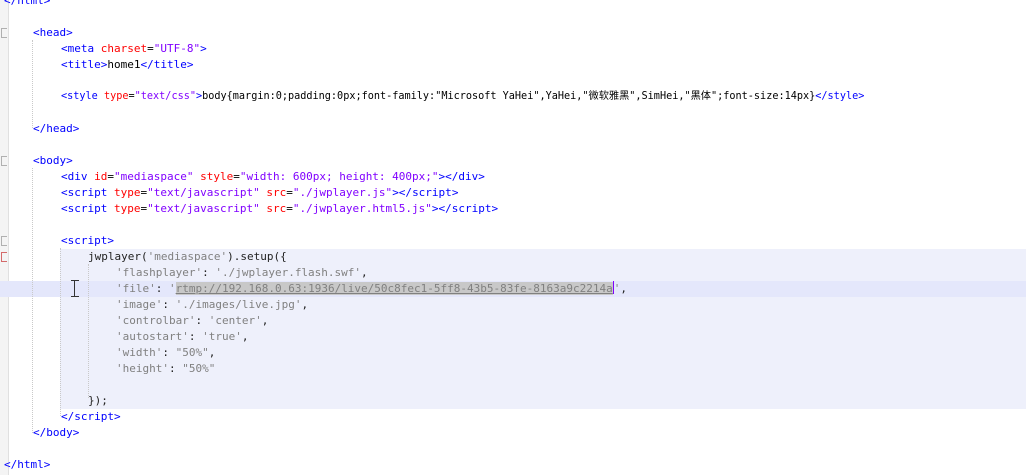 Image resolution: width=1026 pixels, height=475 pixels. I want to click on code-line-23: 'width': "50%",, so click(165, 353).